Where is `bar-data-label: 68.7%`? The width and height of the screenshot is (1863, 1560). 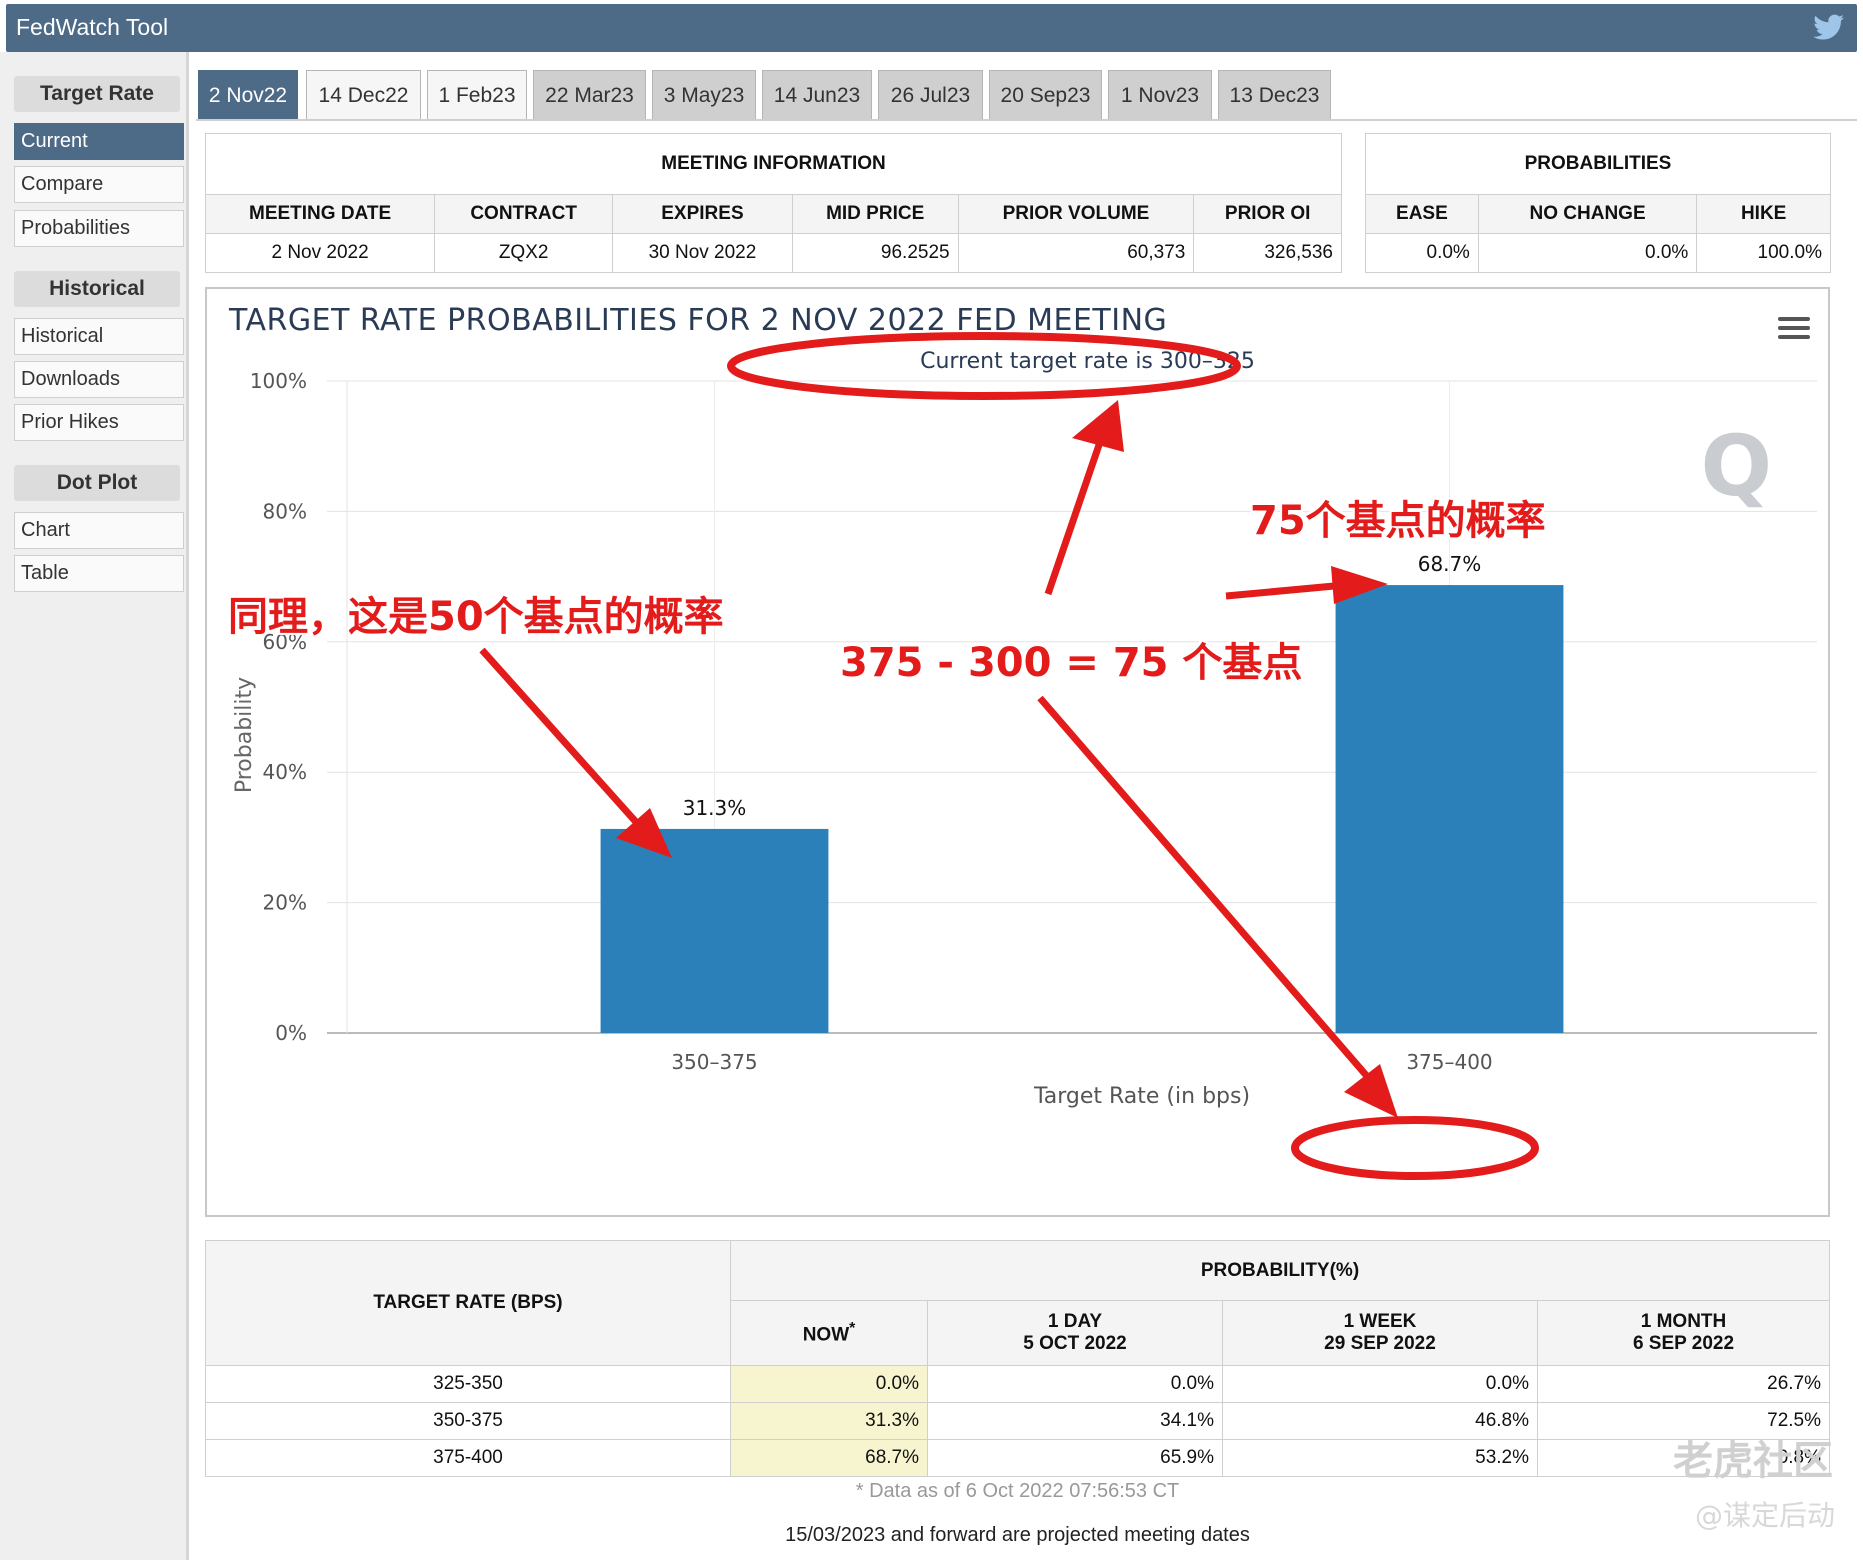
bar-data-label: 68.7% is located at coordinates (1450, 564).